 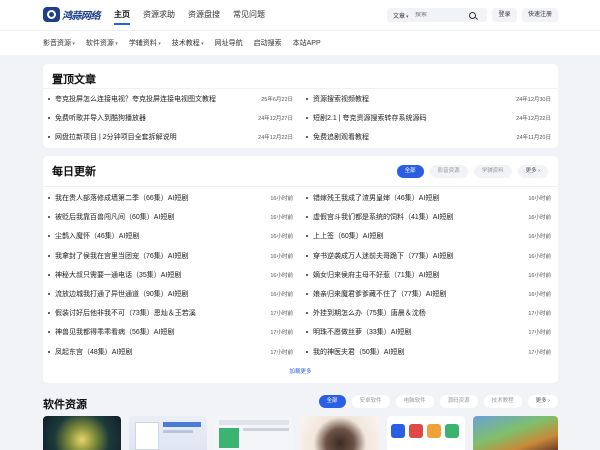 What do you see at coordinates (428, 275) in the screenshot?
I see `daily-item: 嫡女归来侯府主母不好惹（71集）AI短剧 16小时前` at bounding box center [428, 275].